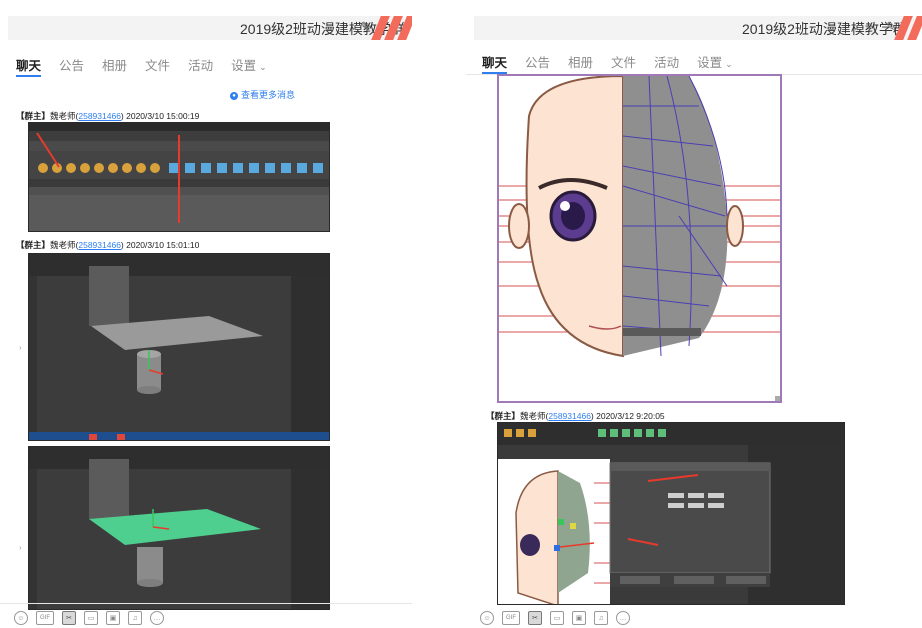  What do you see at coordinates (268, 95) in the screenshot?
I see `view-more-label: 查看更多消息` at bounding box center [268, 95].